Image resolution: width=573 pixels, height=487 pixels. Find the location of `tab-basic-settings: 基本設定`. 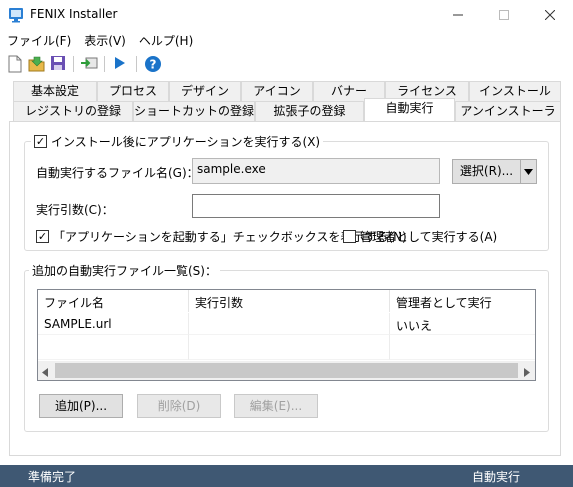

tab-basic-settings: 基本設定 is located at coordinates (55, 91).